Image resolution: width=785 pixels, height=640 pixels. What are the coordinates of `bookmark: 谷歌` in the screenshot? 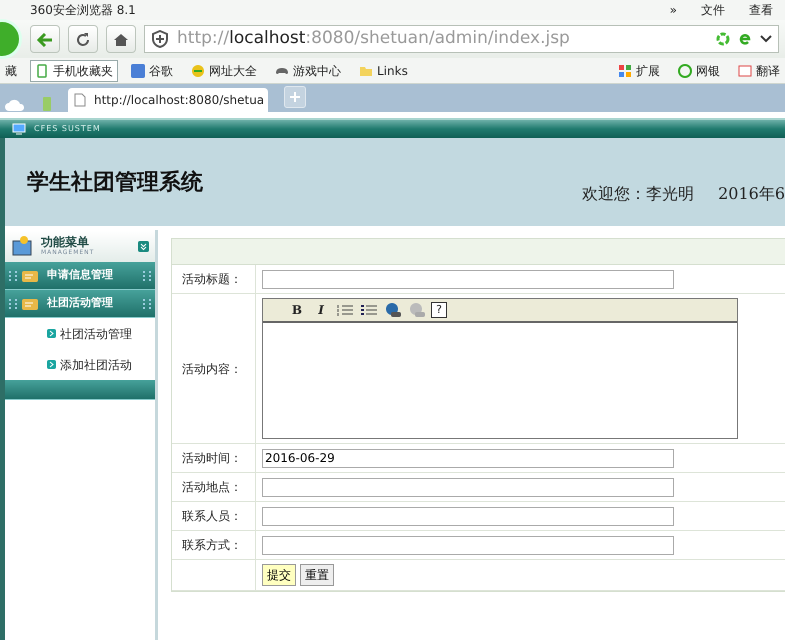 It's located at (152, 71).